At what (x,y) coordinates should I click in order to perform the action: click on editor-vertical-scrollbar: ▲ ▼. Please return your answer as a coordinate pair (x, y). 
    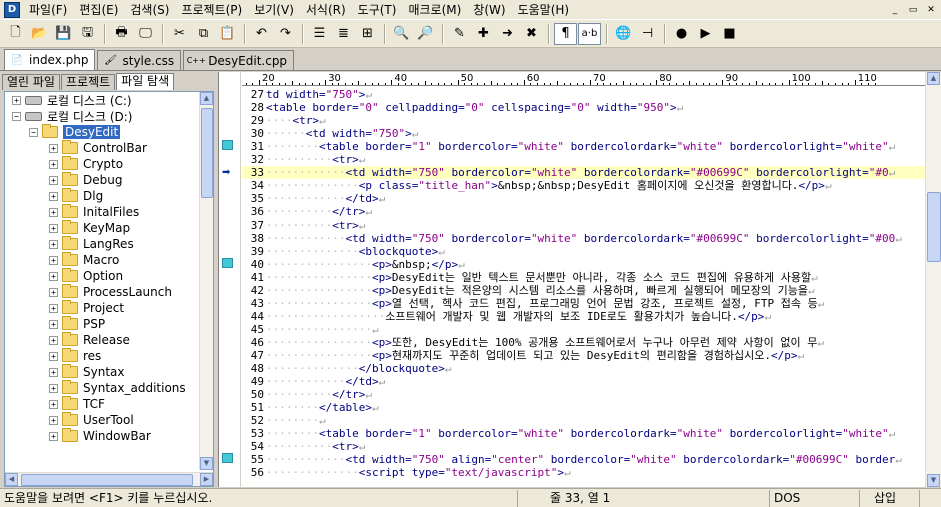
    Looking at the image, I should click on (933, 279).